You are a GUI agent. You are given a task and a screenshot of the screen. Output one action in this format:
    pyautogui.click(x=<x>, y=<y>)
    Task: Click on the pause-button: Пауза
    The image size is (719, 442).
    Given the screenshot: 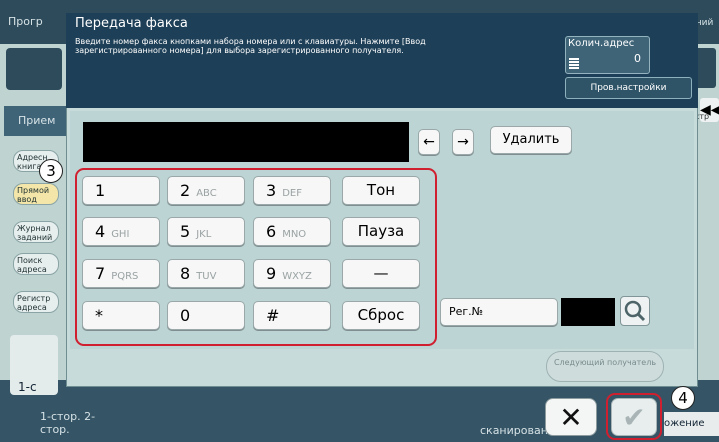 What is the action you would take?
    pyautogui.click(x=381, y=231)
    